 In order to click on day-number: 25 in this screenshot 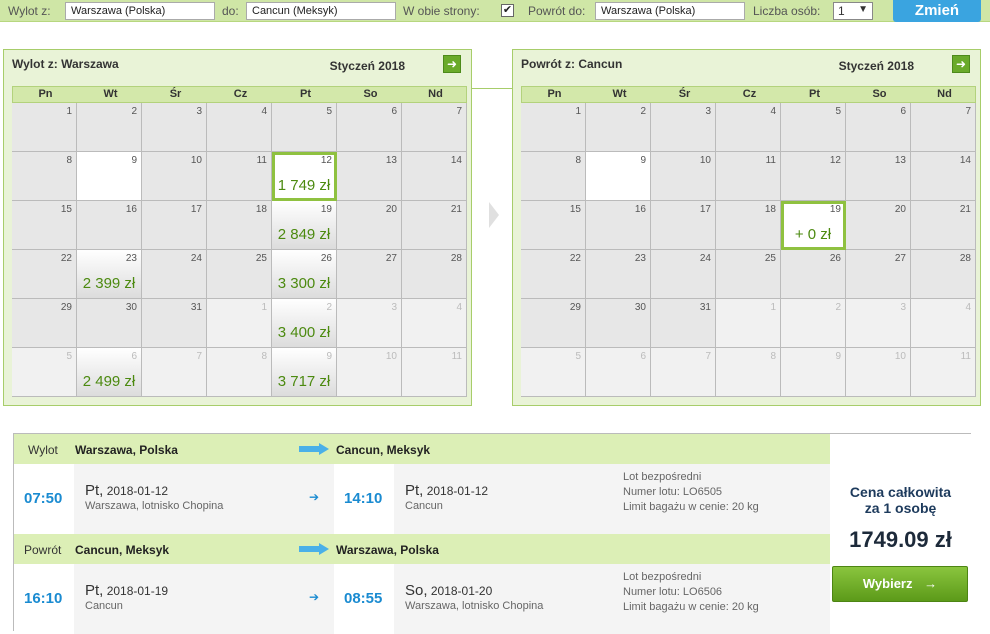, I will do `click(261, 258)`.